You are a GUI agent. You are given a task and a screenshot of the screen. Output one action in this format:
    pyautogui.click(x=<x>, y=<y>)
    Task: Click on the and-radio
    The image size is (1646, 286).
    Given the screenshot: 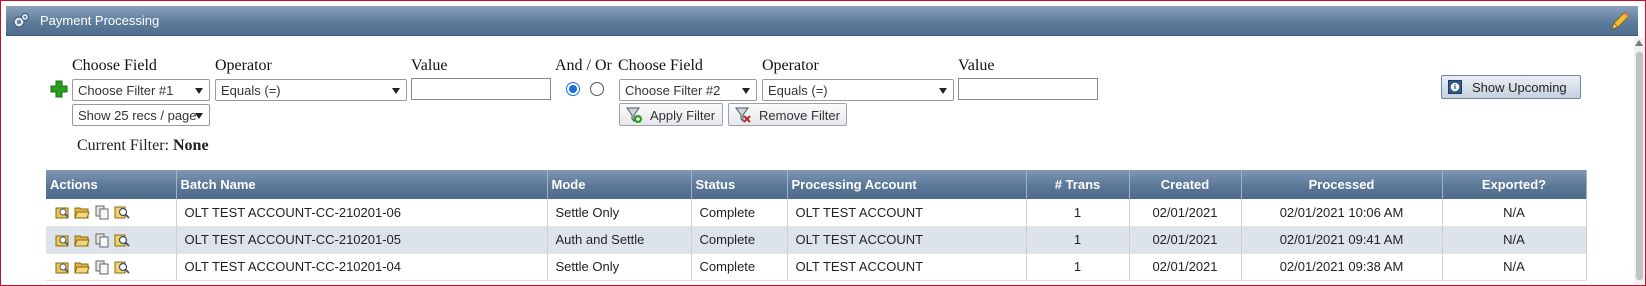 What is the action you would take?
    pyautogui.click(x=573, y=89)
    